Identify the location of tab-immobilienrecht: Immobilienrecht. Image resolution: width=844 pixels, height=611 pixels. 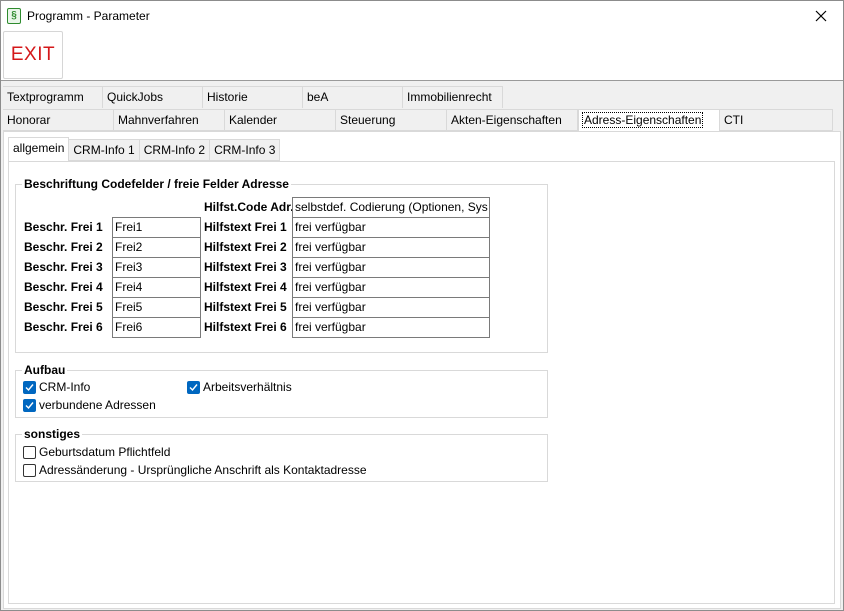
(453, 97).